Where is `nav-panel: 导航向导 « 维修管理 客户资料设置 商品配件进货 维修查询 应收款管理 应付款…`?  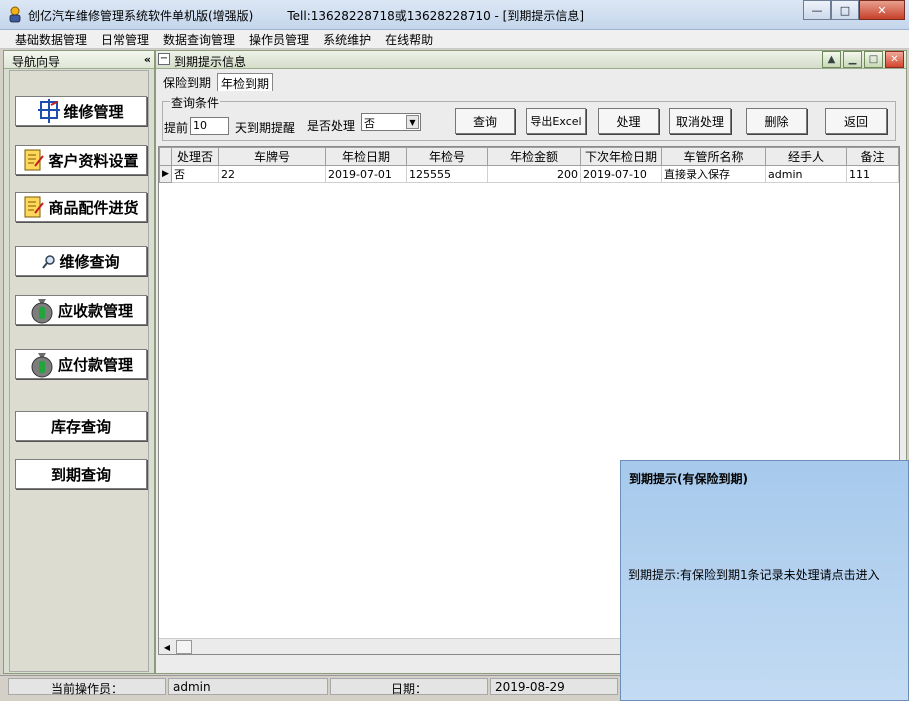 nav-panel: 导航向导 « 维修管理 客户资料设置 商品配件进货 维修查询 应收款管理 应付款… is located at coordinates (79, 362).